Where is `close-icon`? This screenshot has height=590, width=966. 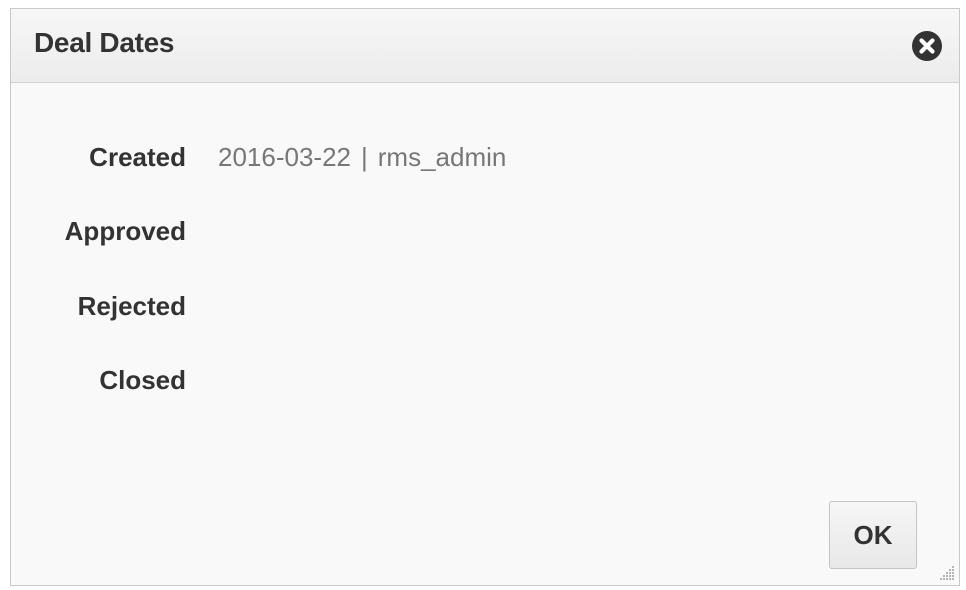 close-icon is located at coordinates (927, 46).